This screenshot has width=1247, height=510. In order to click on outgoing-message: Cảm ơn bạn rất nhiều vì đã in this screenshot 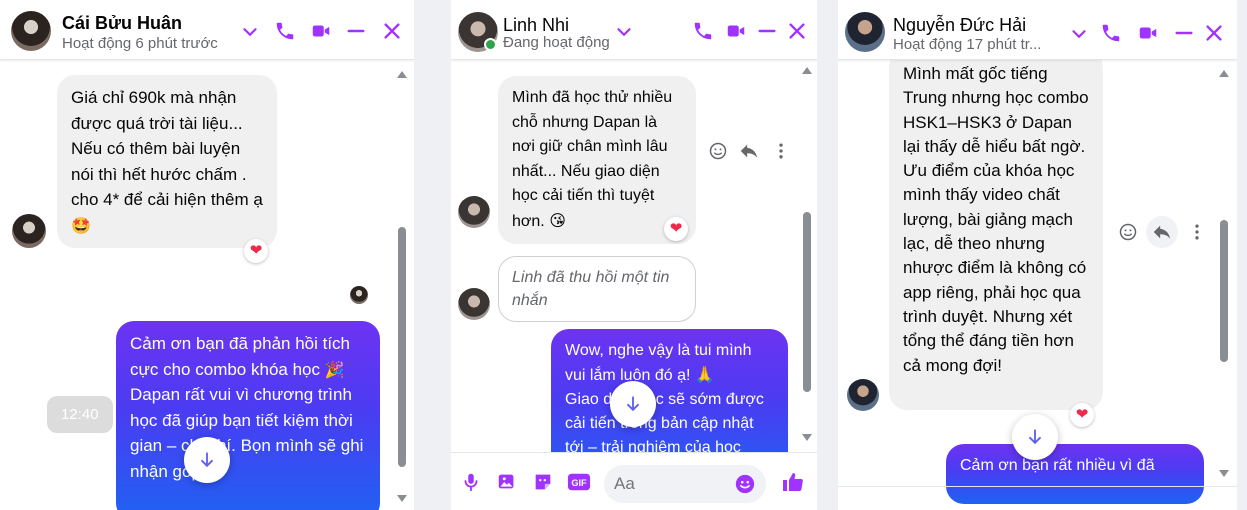, I will do `click(1075, 474)`.